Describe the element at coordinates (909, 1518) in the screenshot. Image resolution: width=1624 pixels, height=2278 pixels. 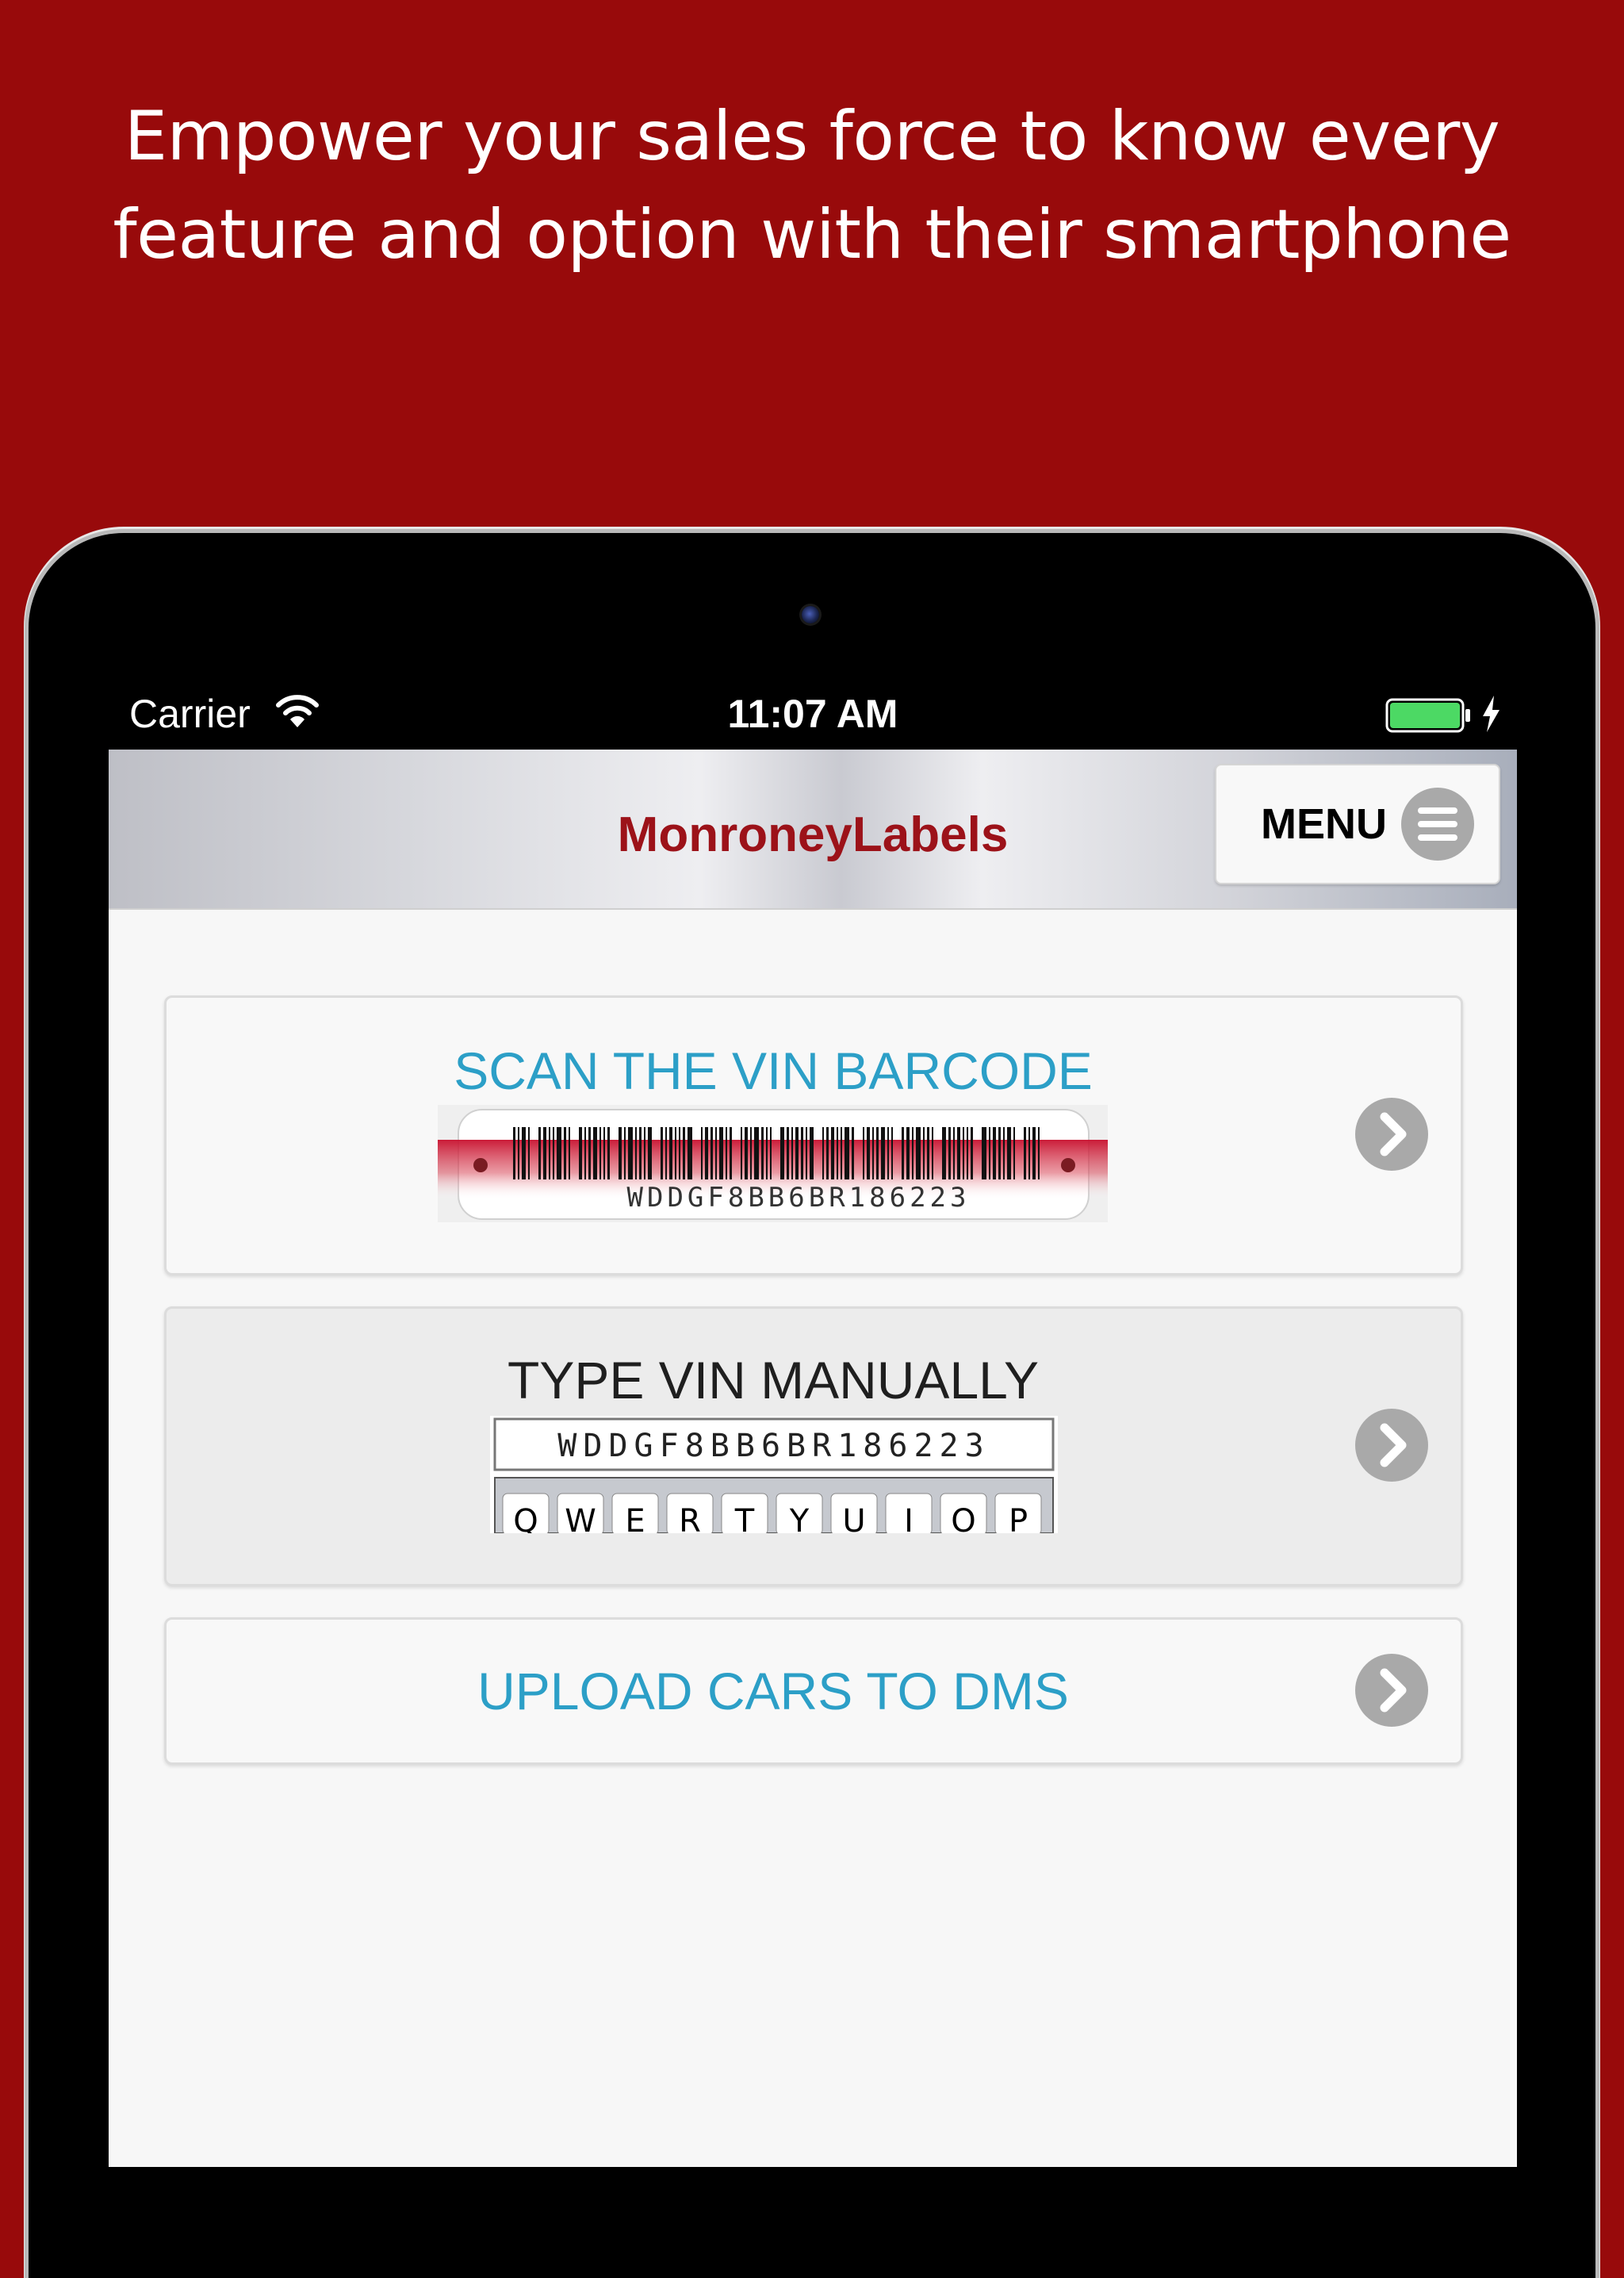
I see `key-label: I` at that location.